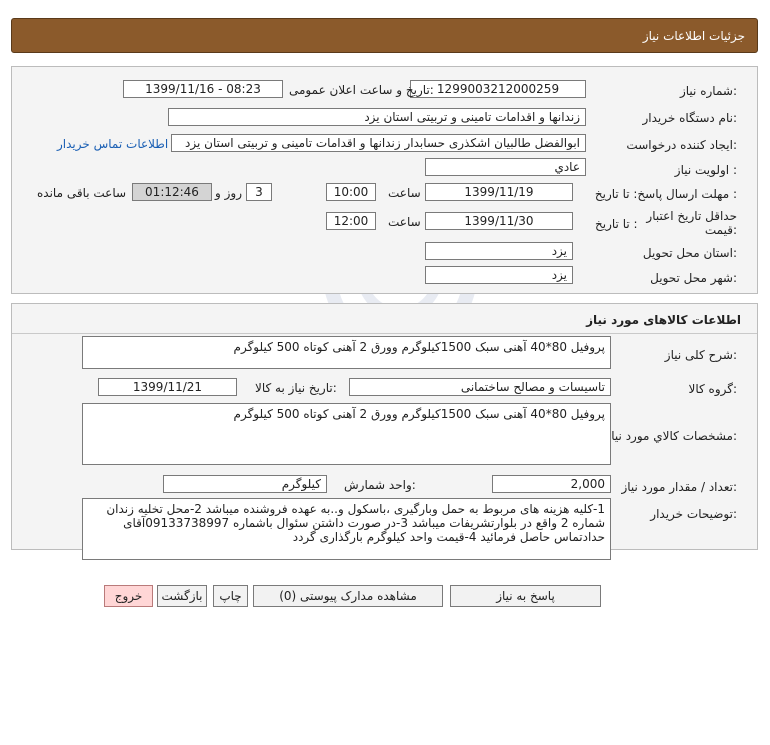 This screenshot has width=770, height=745. What do you see at coordinates (671, 436) in the screenshot?
I see `specs-label: مشخصات کالاي مورد نیاز:` at bounding box center [671, 436].